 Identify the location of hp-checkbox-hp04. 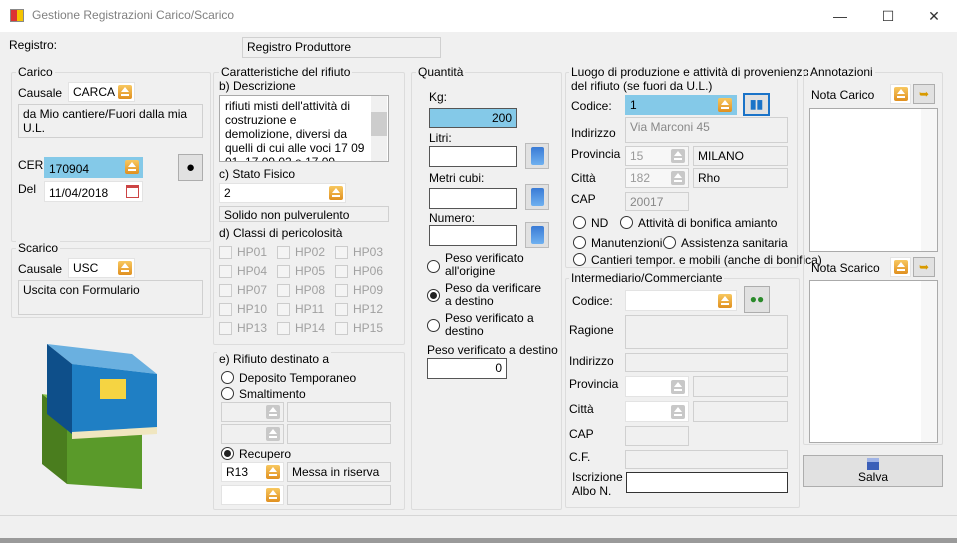
(225, 271).